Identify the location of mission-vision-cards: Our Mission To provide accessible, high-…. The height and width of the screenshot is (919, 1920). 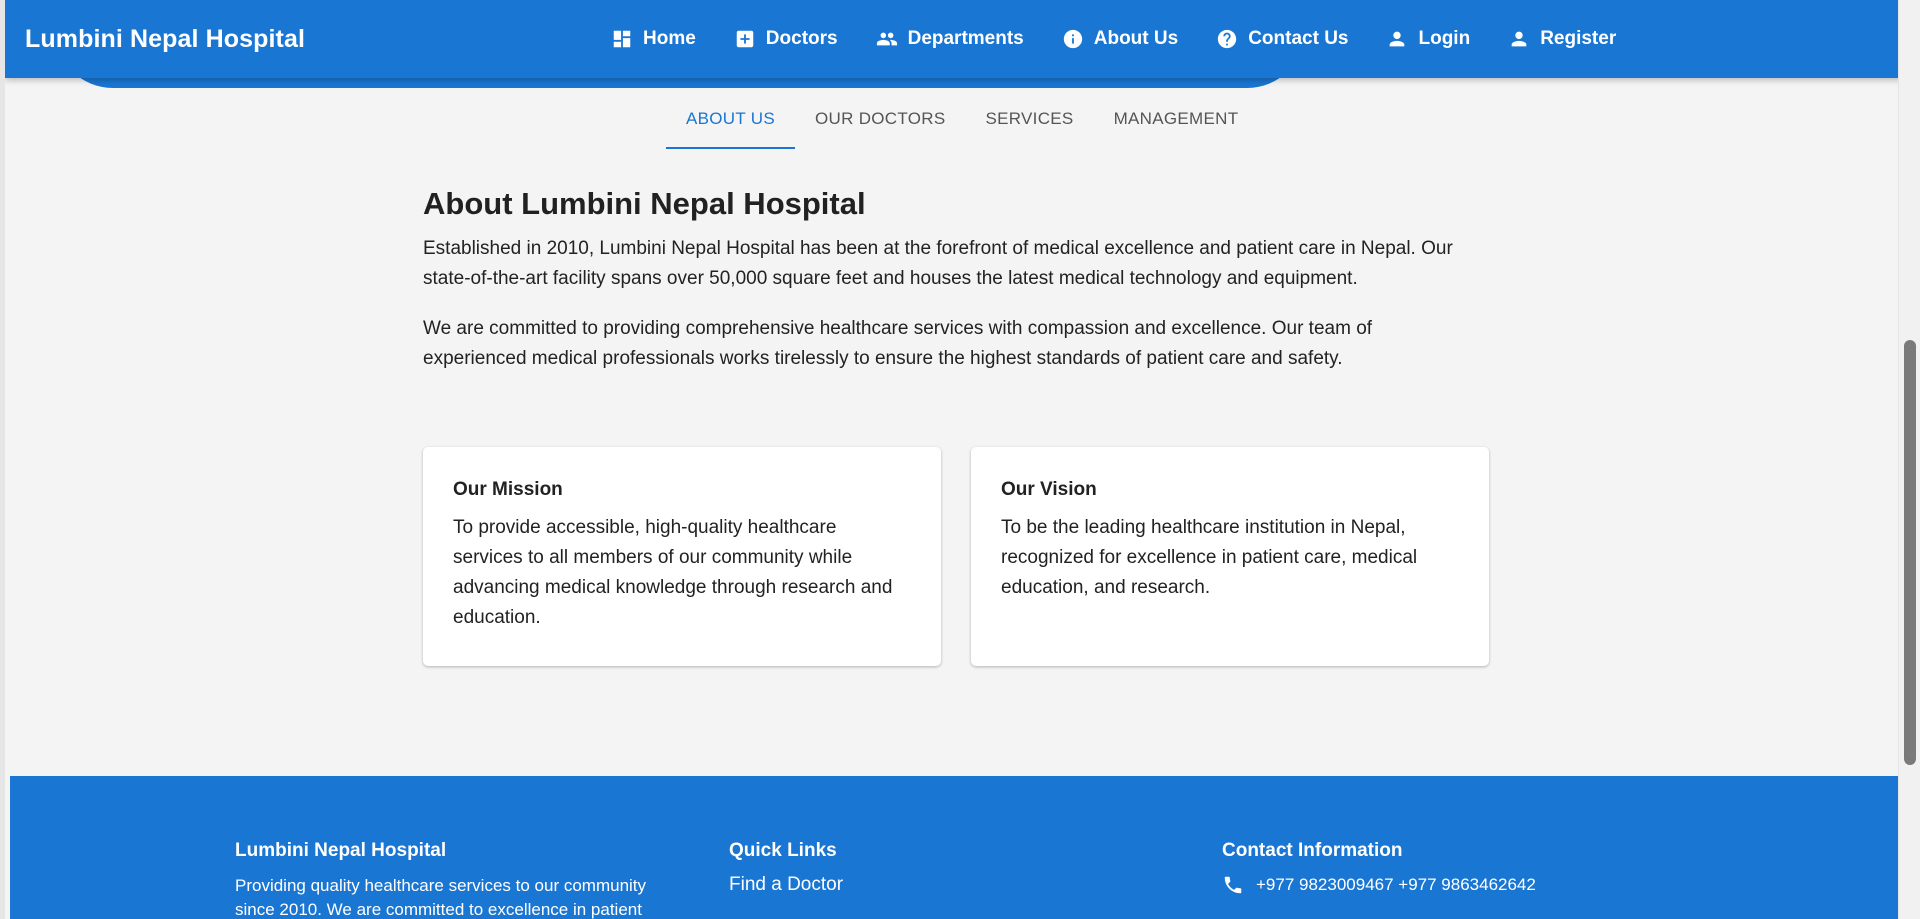
(971, 556).